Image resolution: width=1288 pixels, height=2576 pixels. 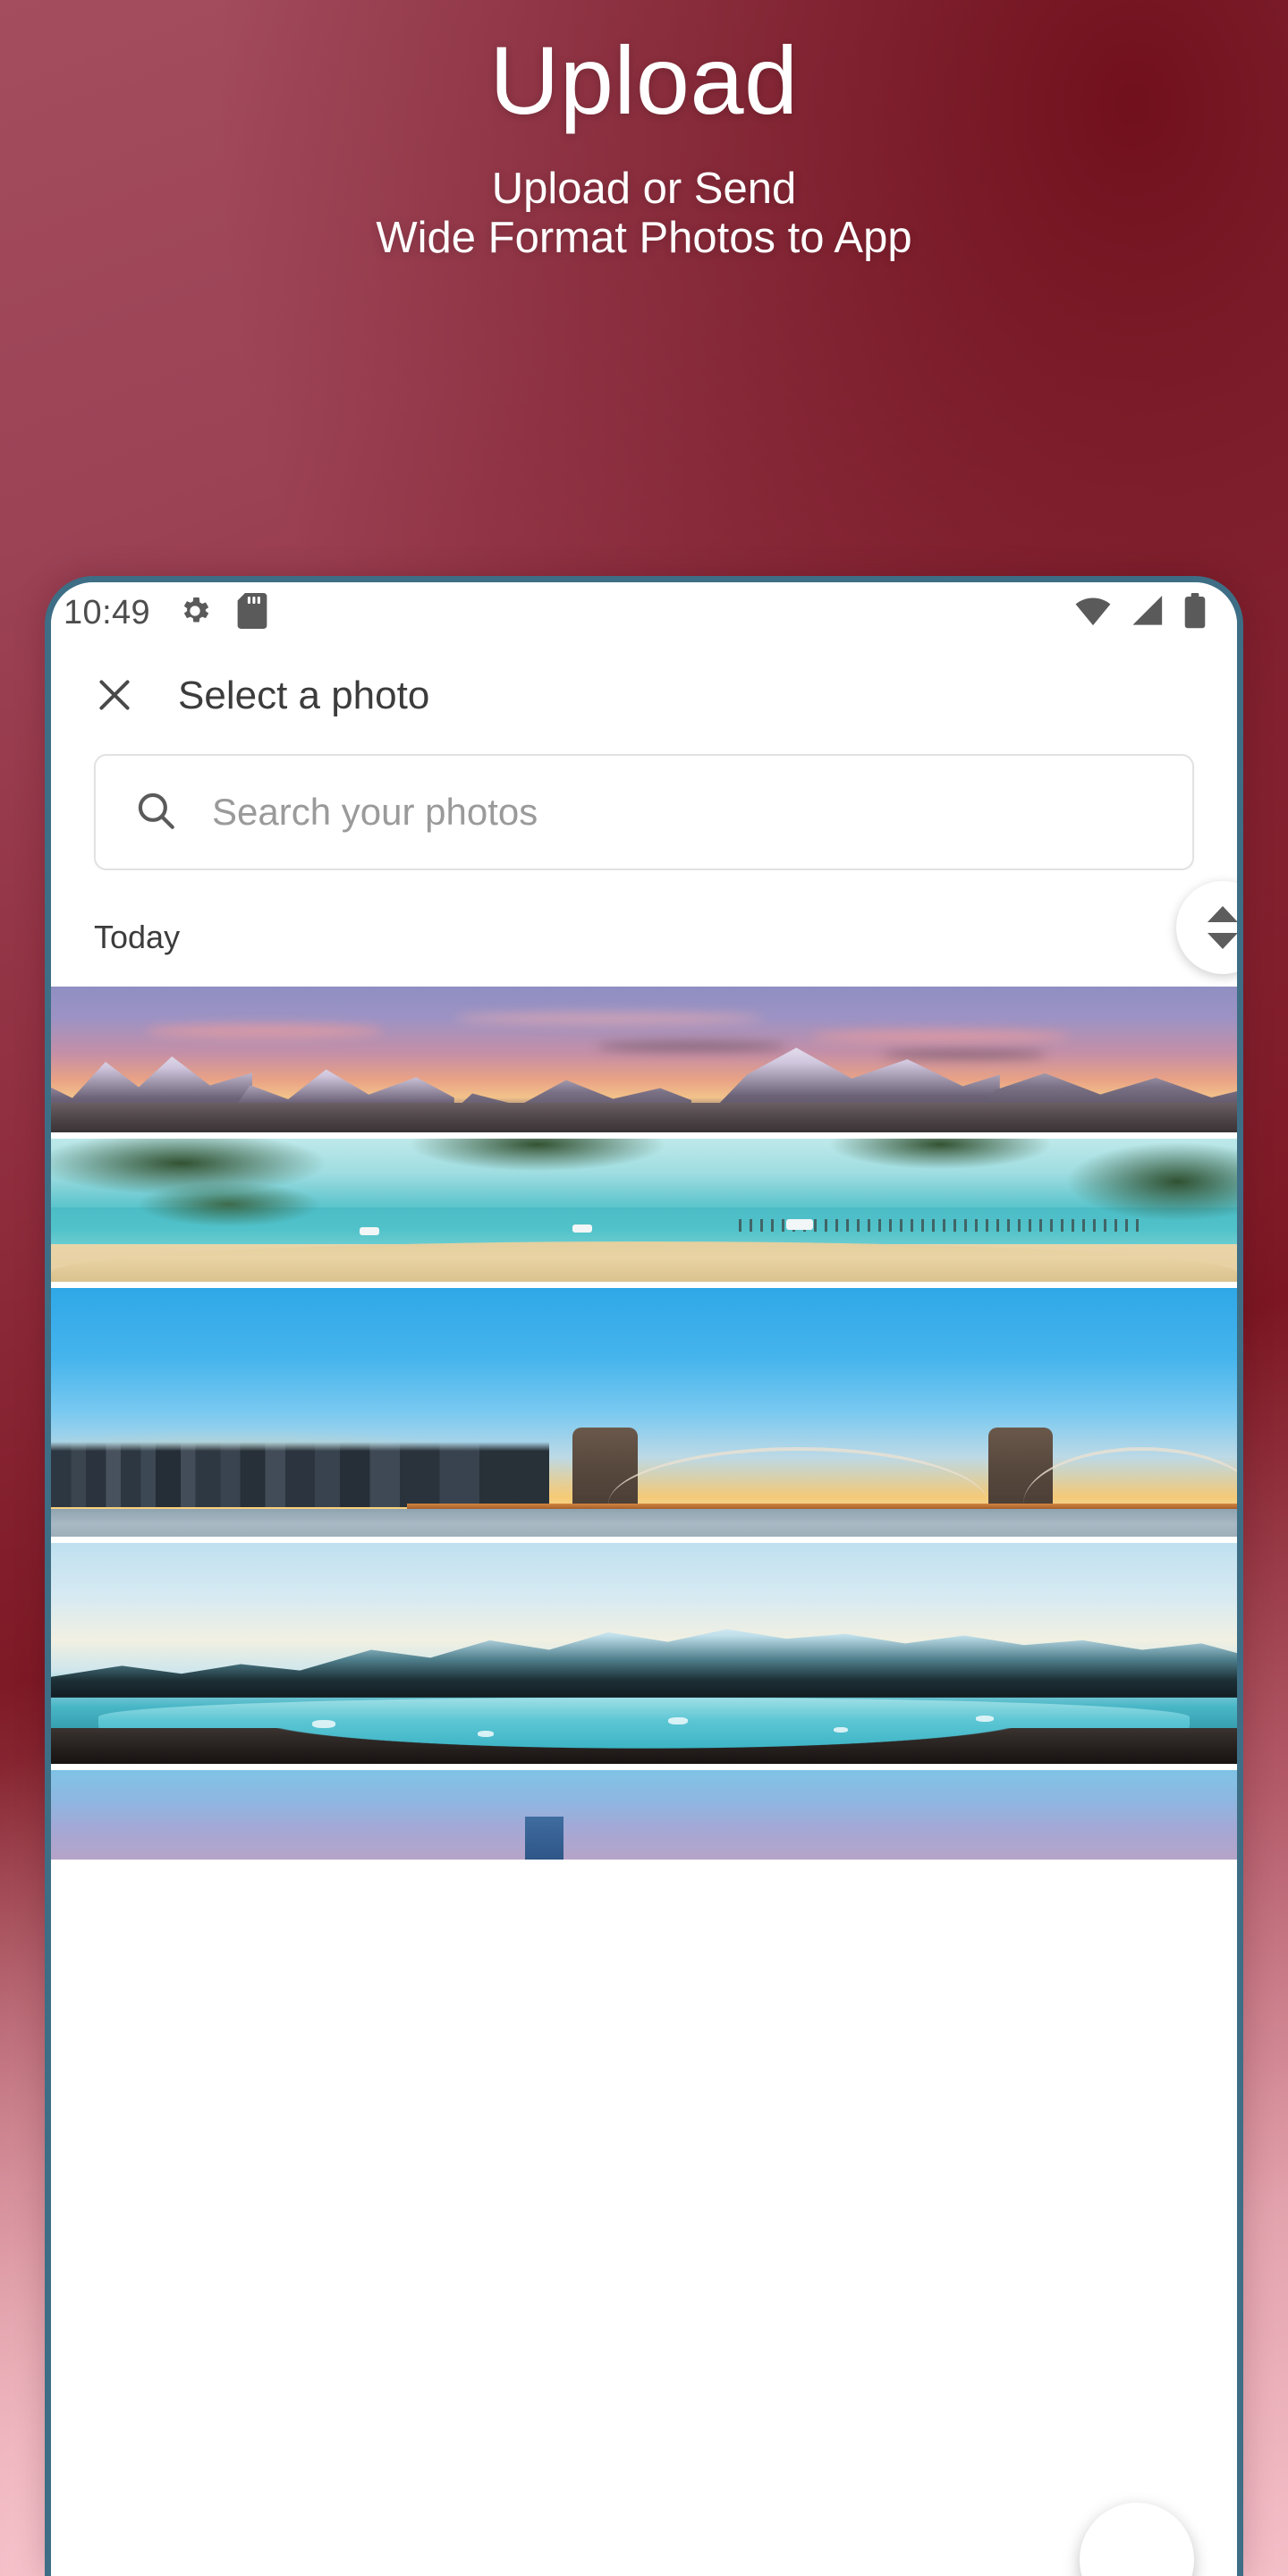 I want to click on triangle-up-icon, so click(x=1222, y=914).